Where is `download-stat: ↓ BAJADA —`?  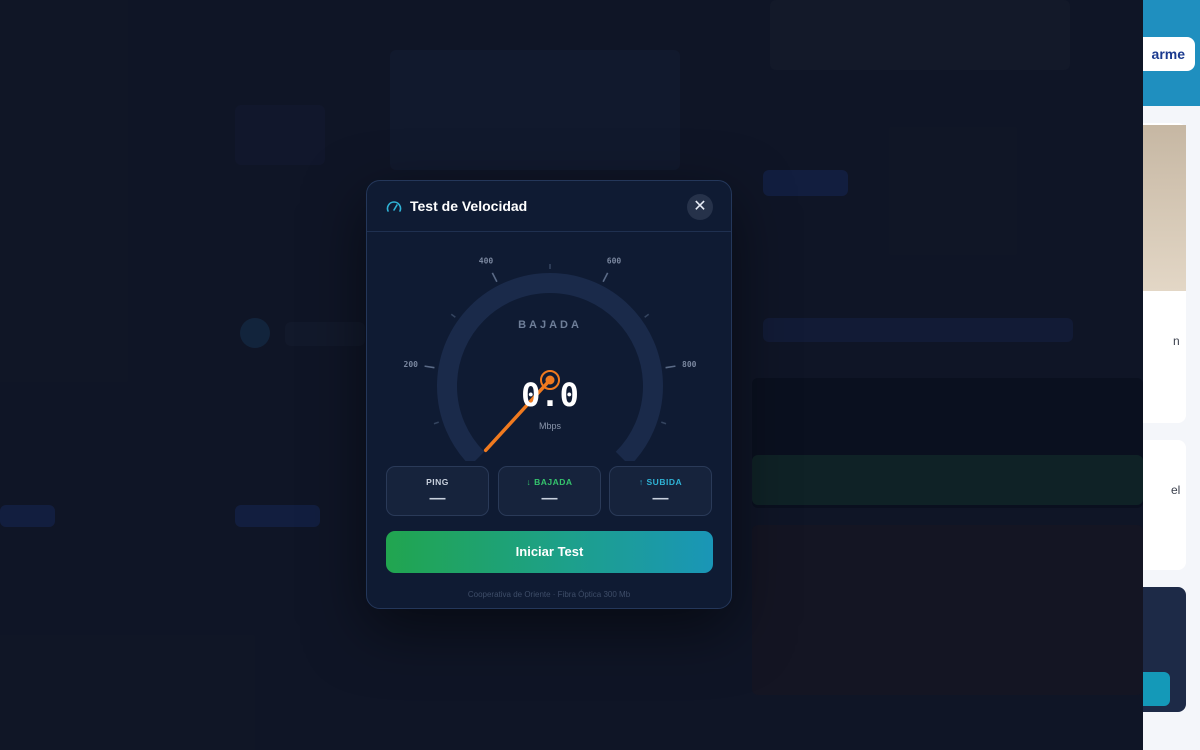
download-stat: ↓ BAJADA — is located at coordinates (549, 491).